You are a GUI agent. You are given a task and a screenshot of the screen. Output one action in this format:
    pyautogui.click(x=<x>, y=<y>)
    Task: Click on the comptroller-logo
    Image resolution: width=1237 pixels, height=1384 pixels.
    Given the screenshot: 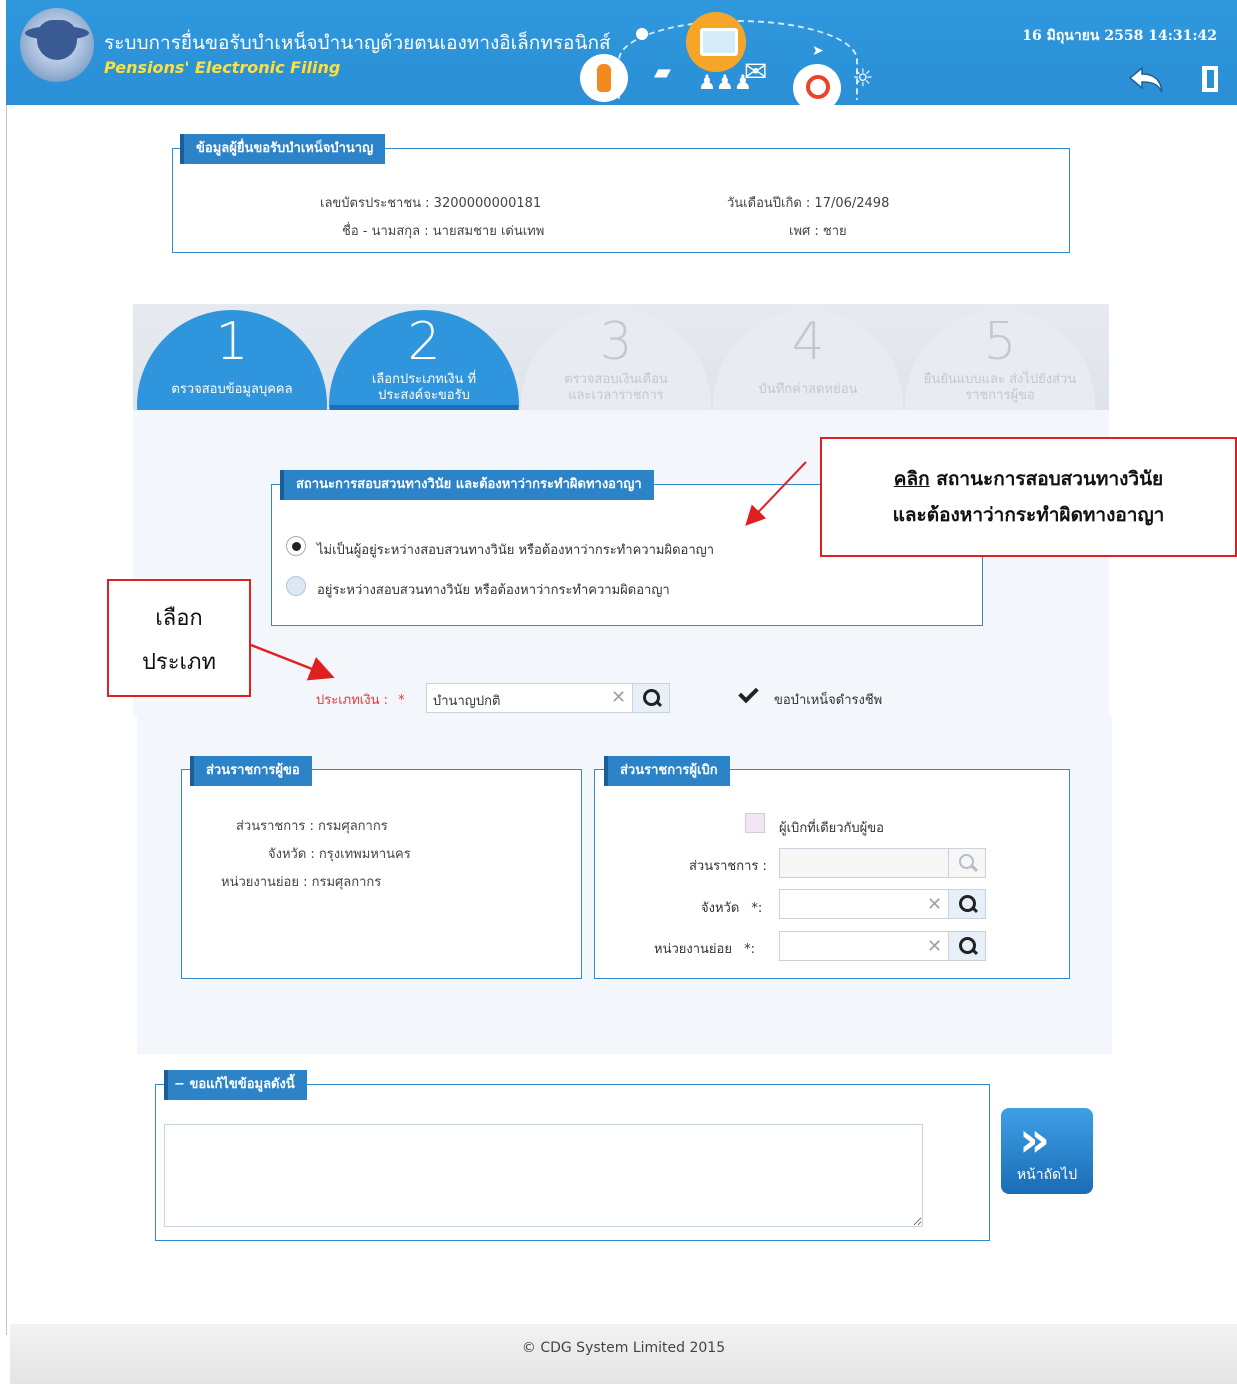 What is the action you would take?
    pyautogui.click(x=57, y=45)
    